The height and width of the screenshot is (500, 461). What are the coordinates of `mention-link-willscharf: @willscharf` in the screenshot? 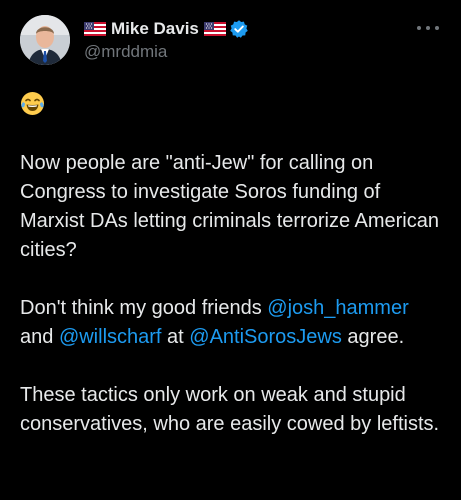 It's located at (110, 337).